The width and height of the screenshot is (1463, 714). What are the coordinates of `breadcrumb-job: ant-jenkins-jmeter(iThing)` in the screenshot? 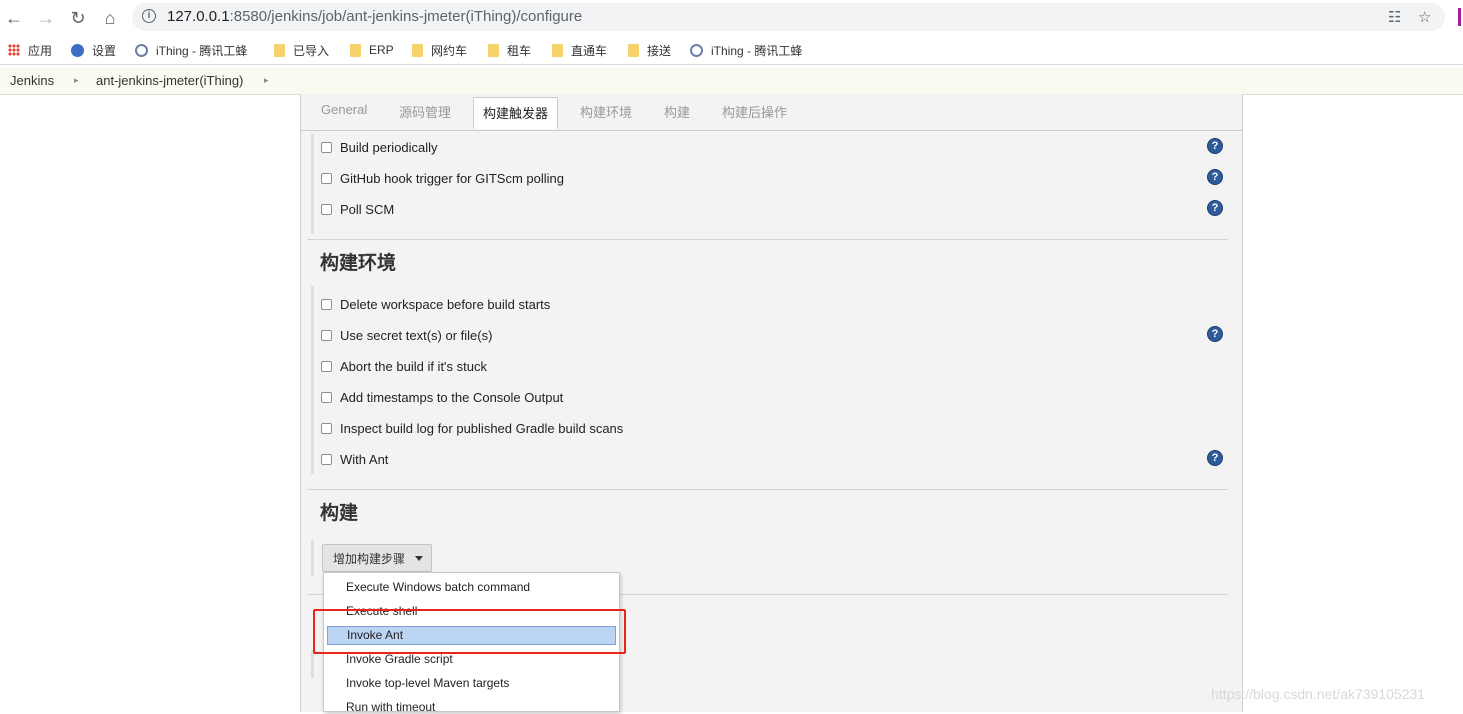 It's located at (169, 80).